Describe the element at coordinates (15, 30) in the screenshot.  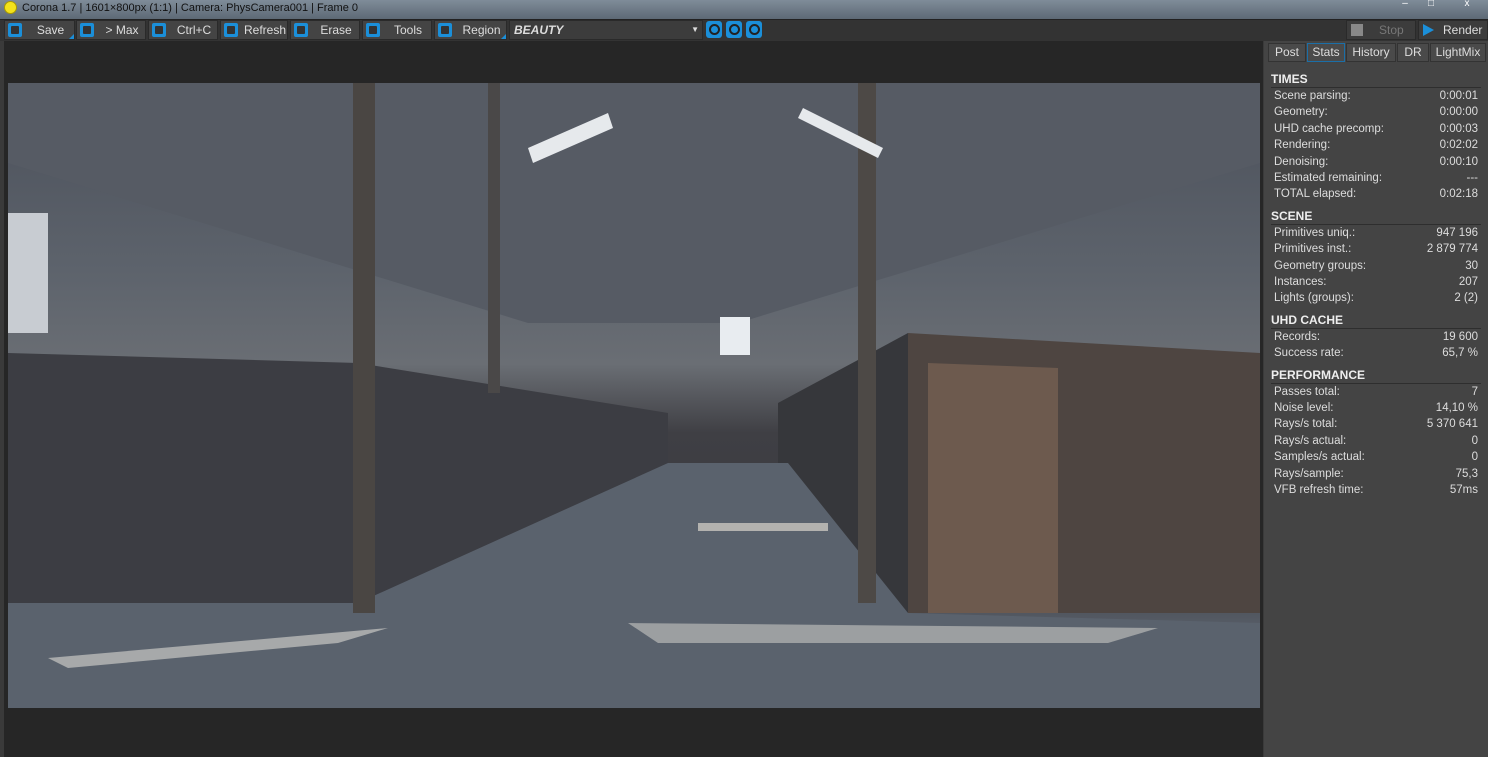
I see `save-icon` at that location.